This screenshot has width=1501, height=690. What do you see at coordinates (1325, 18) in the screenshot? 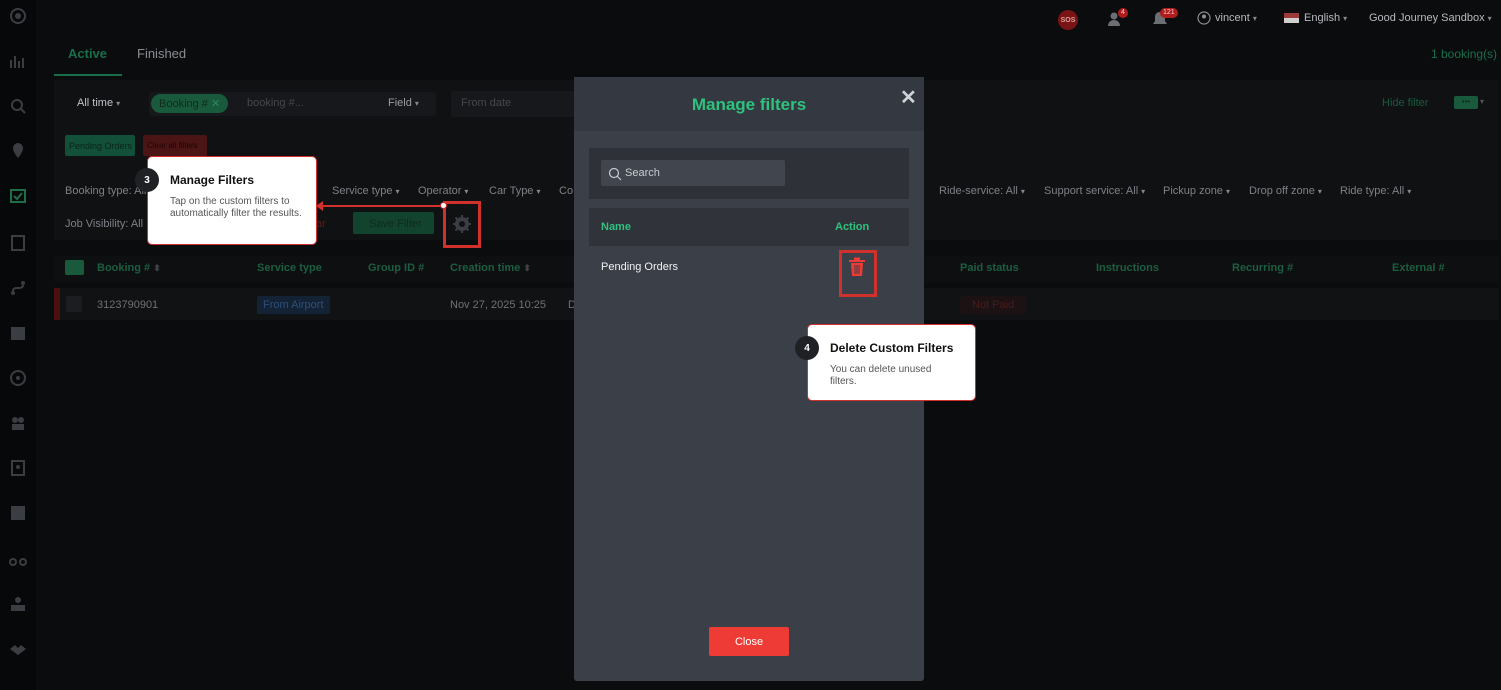
I see `language-menu: English` at bounding box center [1325, 18].